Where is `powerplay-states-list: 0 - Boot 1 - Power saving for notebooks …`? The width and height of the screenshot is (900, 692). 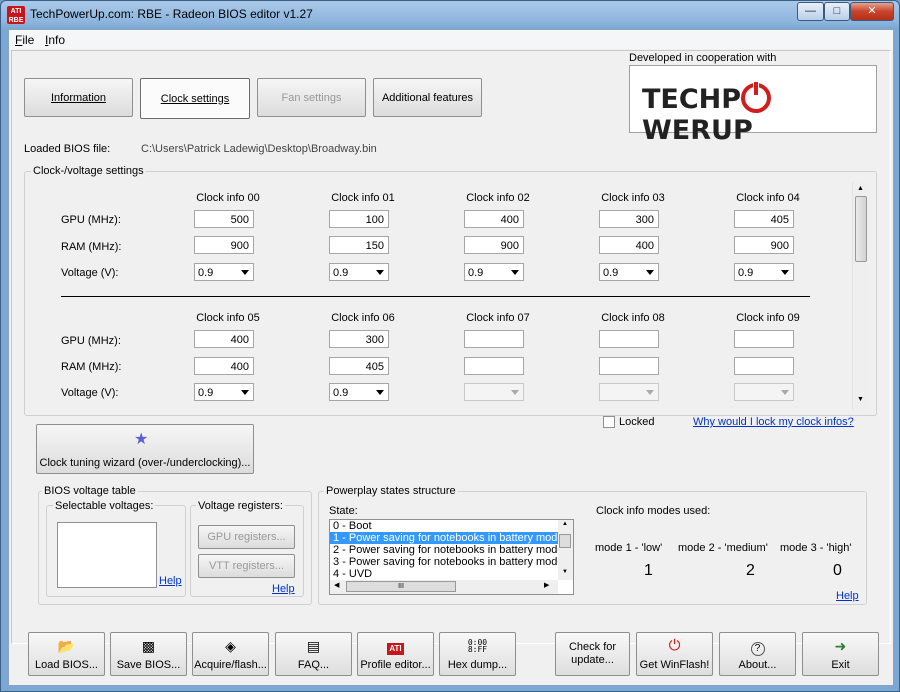 powerplay-states-list: 0 - Boot 1 - Power saving for notebooks … is located at coordinates (451, 557).